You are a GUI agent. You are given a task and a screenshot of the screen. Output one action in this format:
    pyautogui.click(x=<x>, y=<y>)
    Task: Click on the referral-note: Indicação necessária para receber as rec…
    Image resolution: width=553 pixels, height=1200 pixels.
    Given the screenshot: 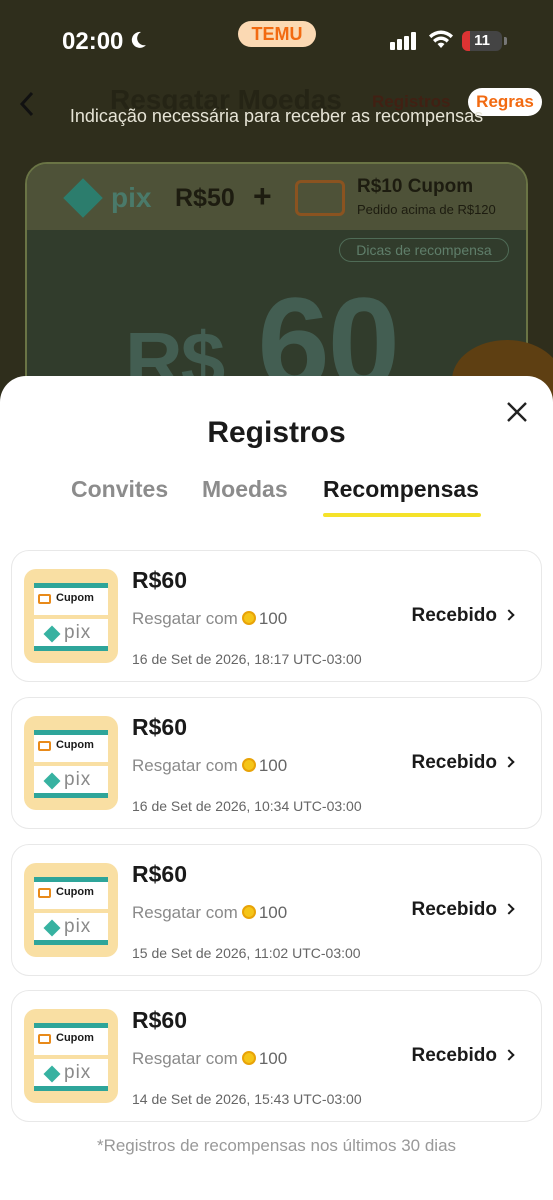 What is the action you would take?
    pyautogui.click(x=276, y=116)
    